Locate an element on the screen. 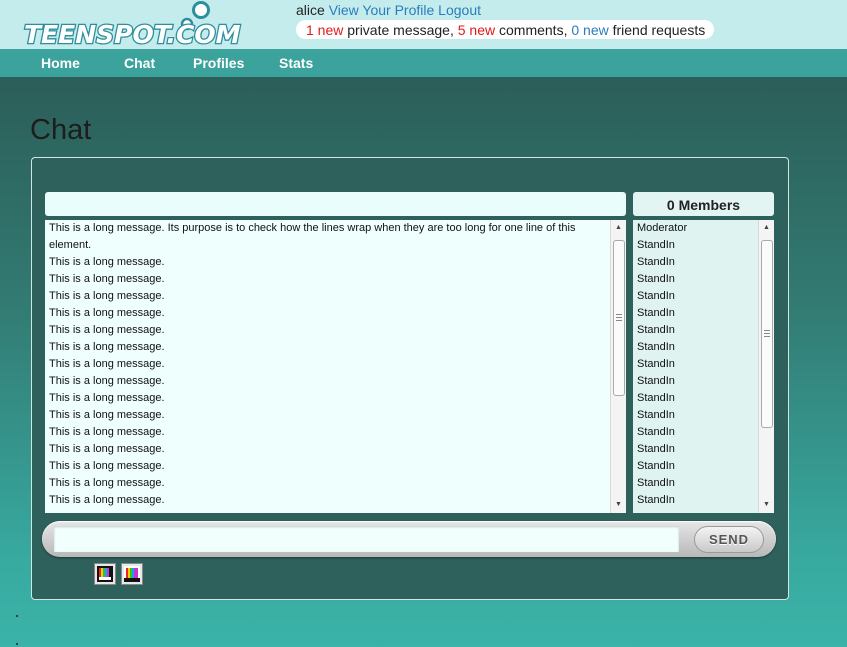 The width and height of the screenshot is (847, 647). background-color-button is located at coordinates (132, 574).